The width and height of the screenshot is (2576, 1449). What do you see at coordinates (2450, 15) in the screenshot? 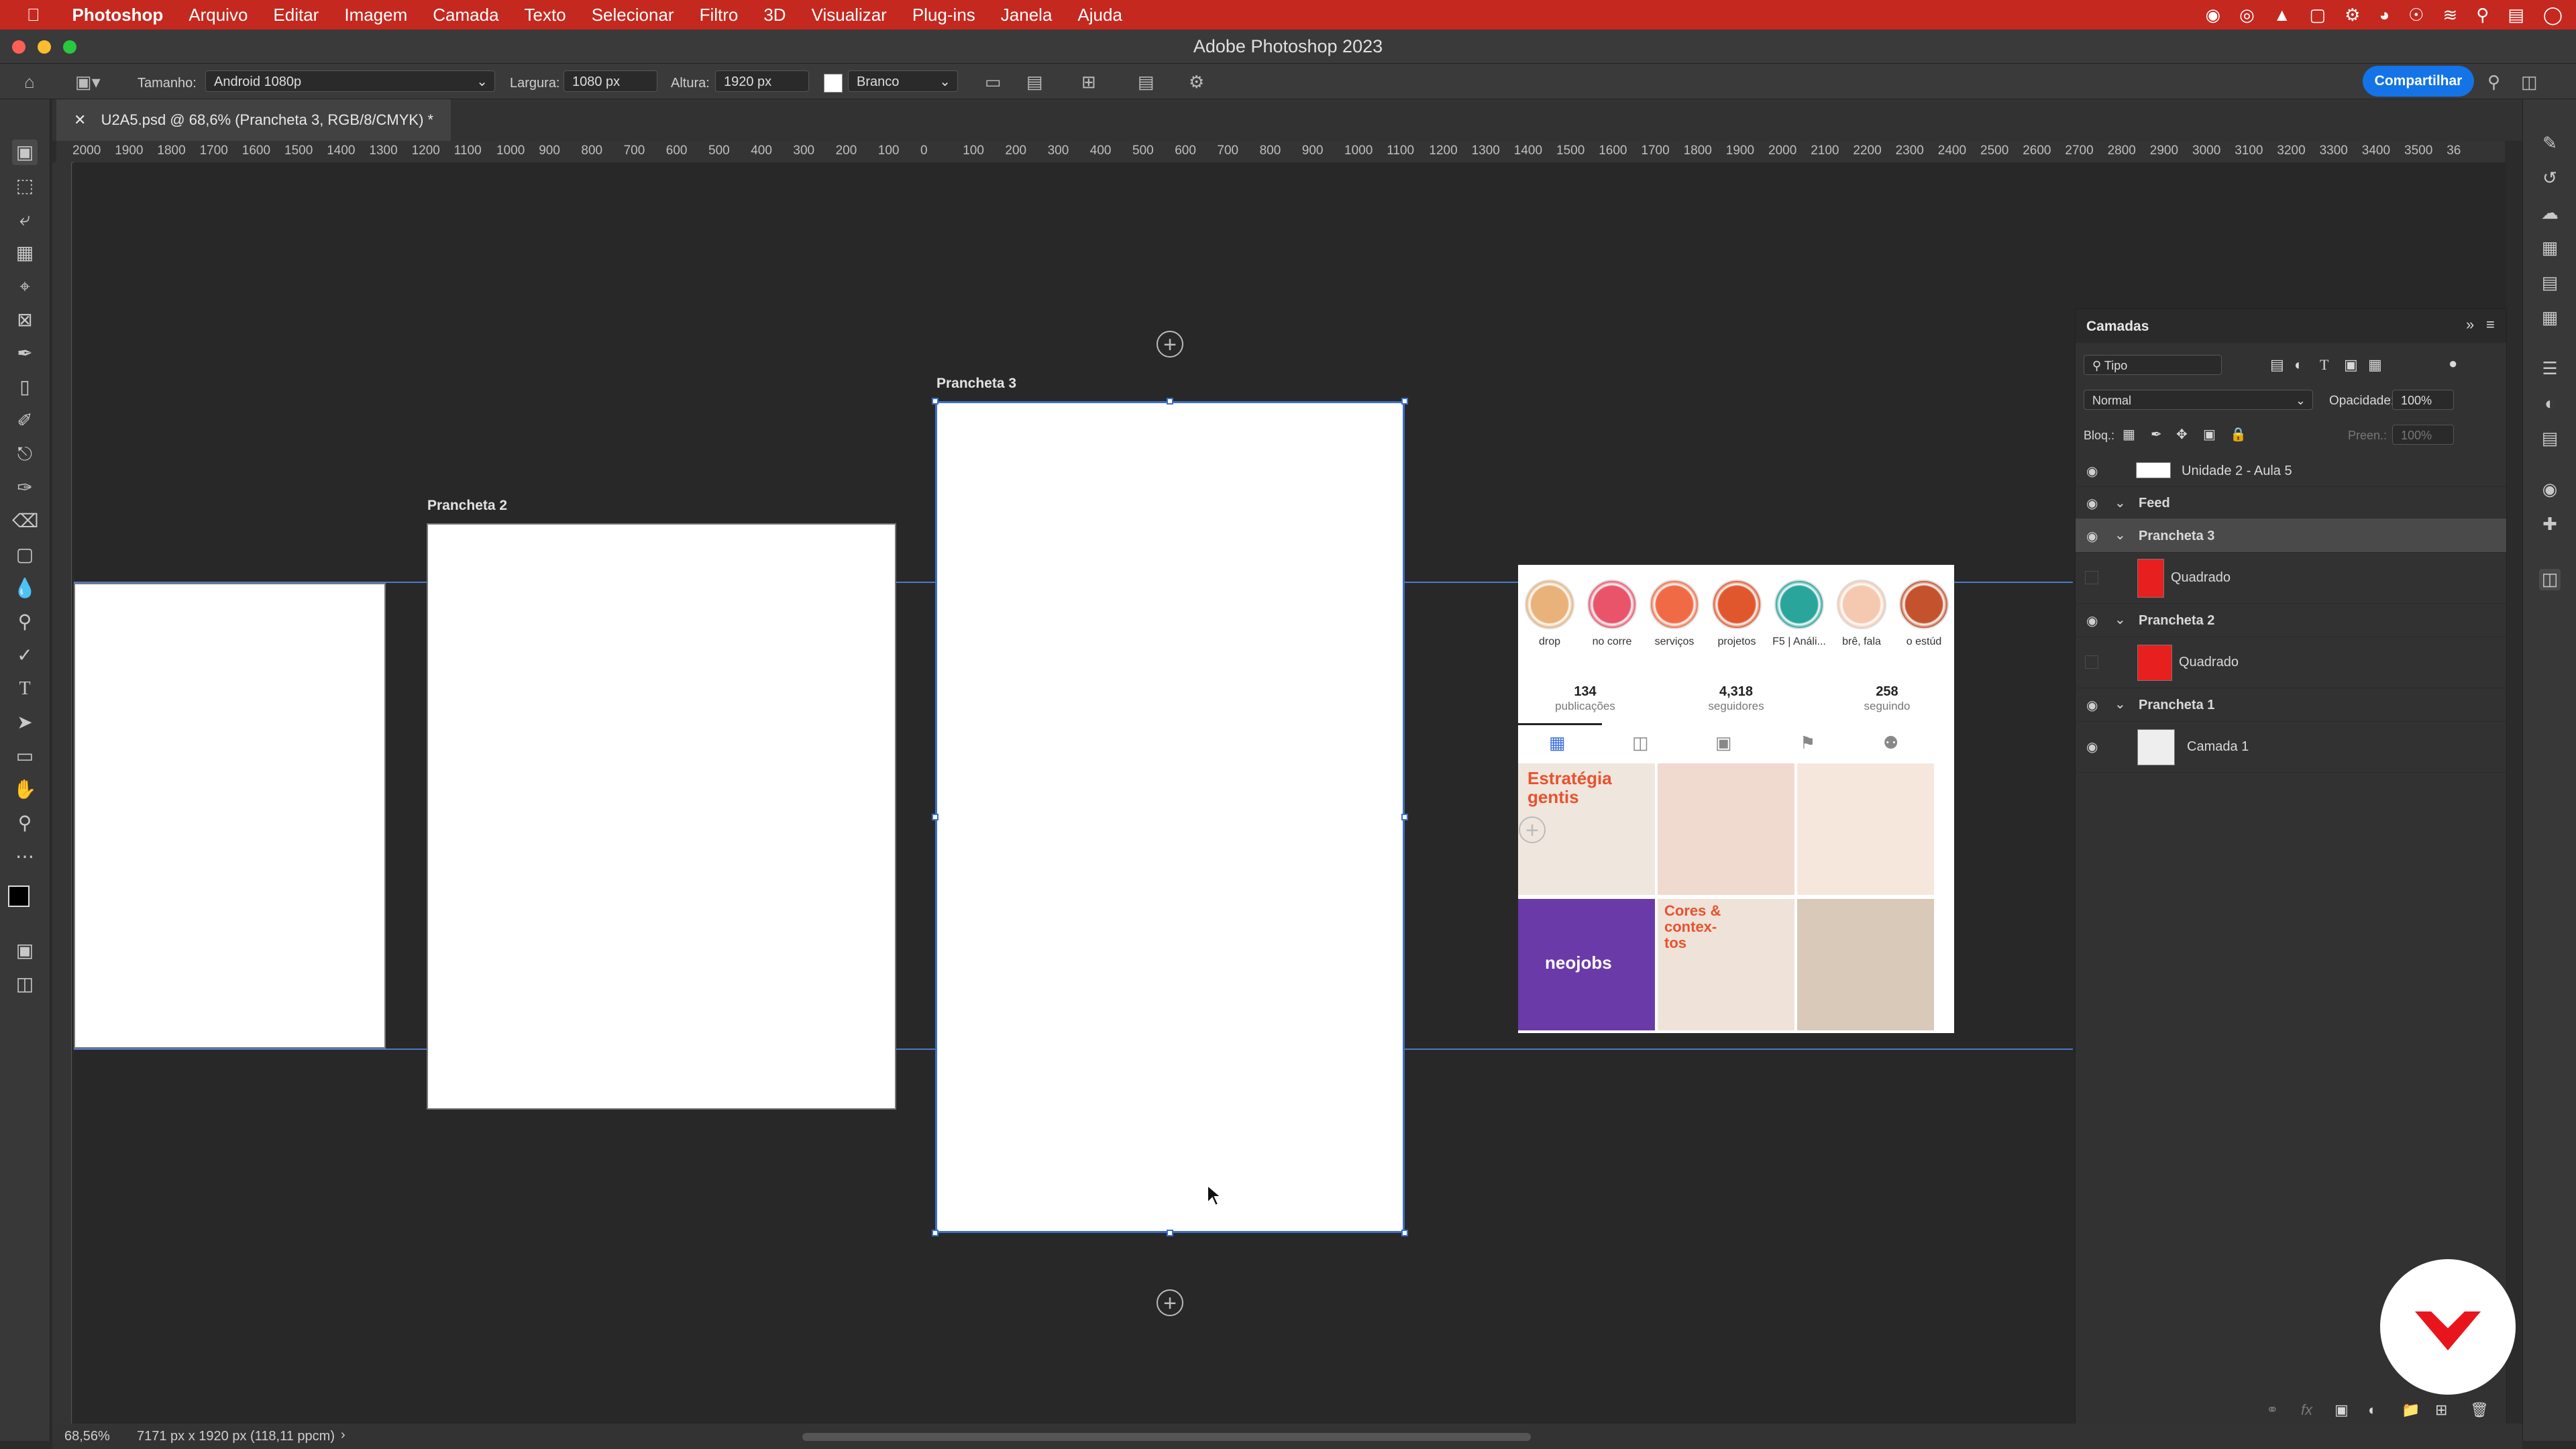
I see `wifi-icon: ≋` at bounding box center [2450, 15].